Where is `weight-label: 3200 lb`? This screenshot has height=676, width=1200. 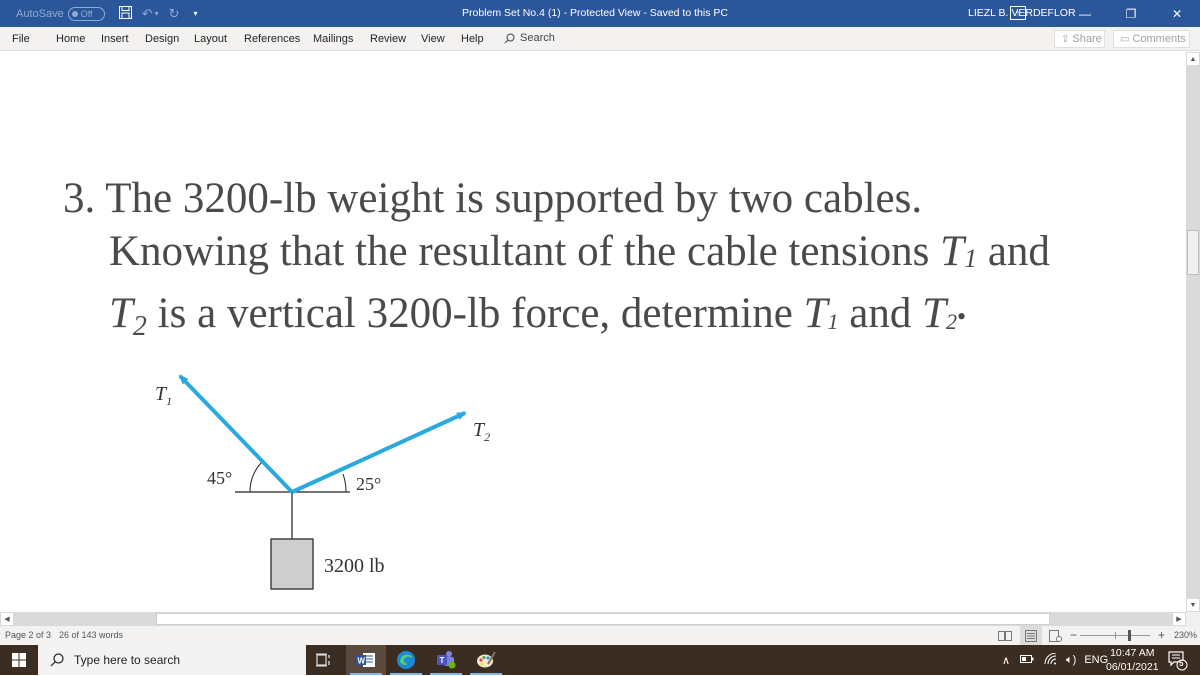 weight-label: 3200 lb is located at coordinates (354, 566).